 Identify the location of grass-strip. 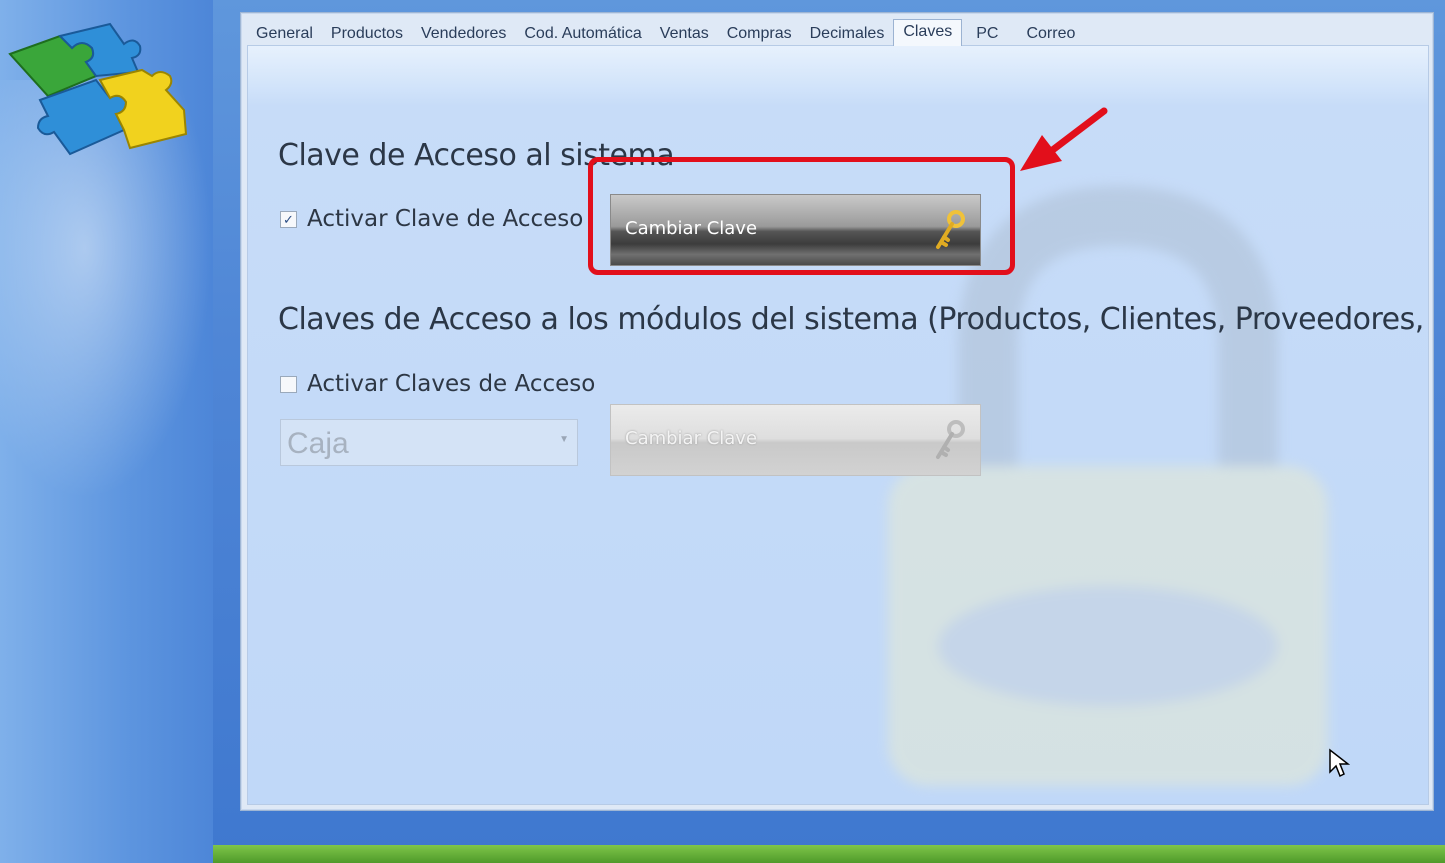
(829, 854).